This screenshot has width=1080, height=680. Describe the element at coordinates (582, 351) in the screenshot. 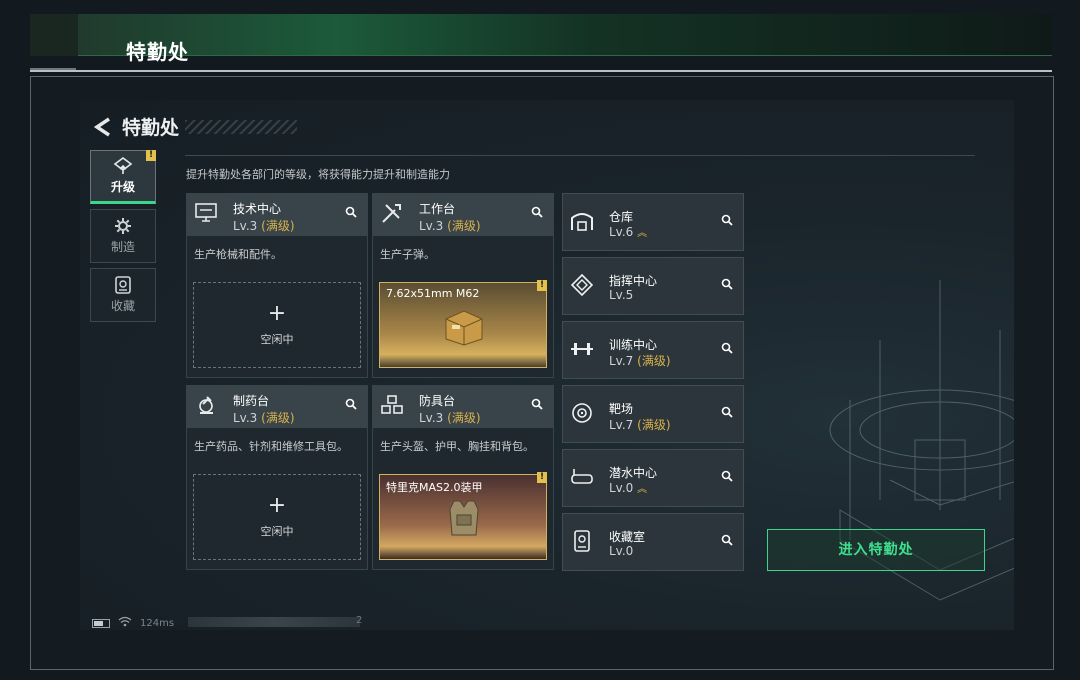

I see `dumbbell-icon` at that location.